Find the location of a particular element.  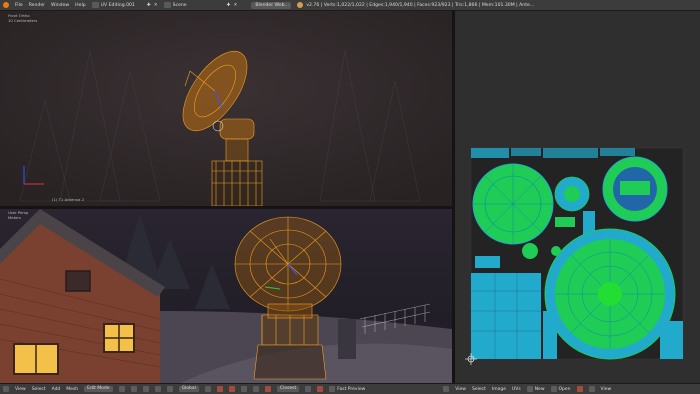

screen-layout-name: UV Editing.001 is located at coordinates (118, 5).